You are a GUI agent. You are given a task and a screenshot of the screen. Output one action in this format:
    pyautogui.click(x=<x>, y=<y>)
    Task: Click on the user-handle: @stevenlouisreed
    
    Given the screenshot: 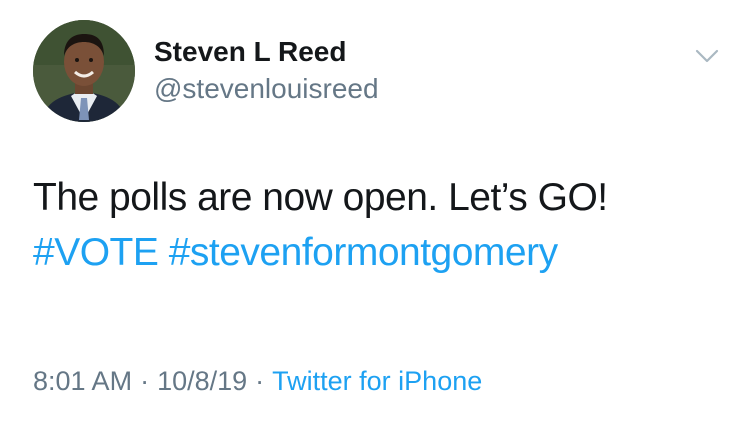 What is the action you would take?
    pyautogui.click(x=266, y=89)
    